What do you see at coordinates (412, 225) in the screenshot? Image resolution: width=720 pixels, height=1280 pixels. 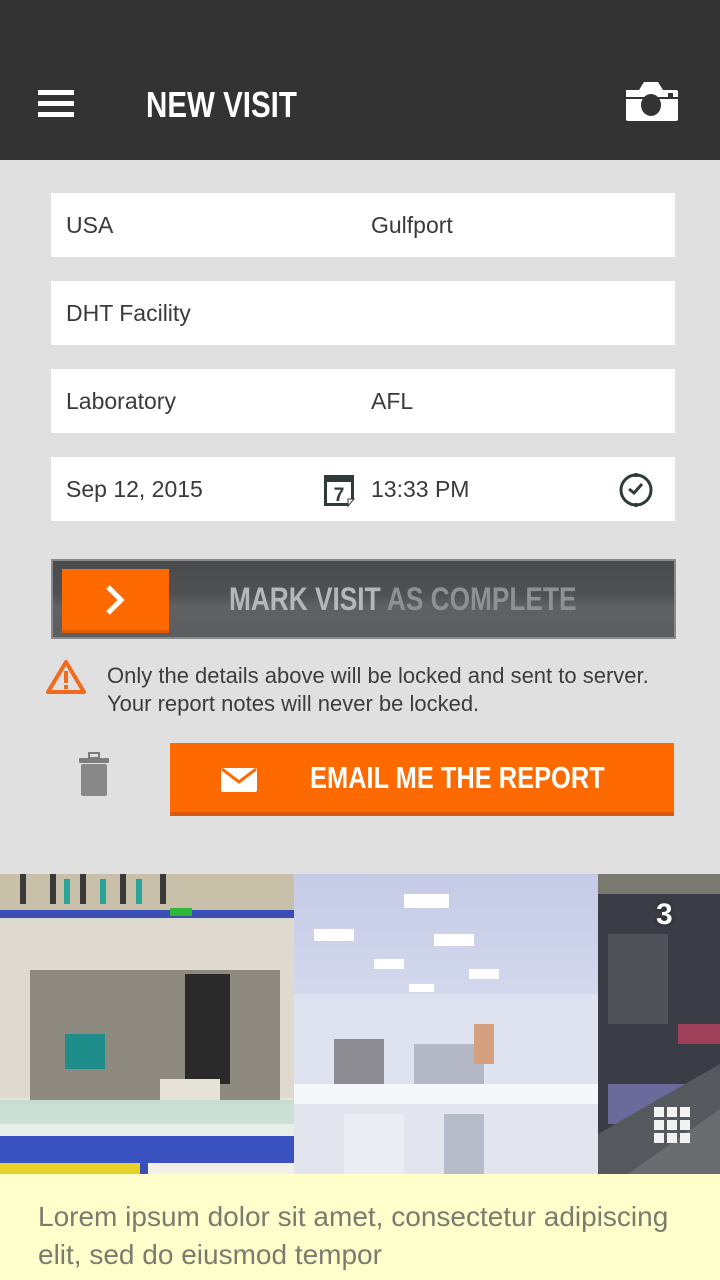 I see `city-field: Gulfport` at bounding box center [412, 225].